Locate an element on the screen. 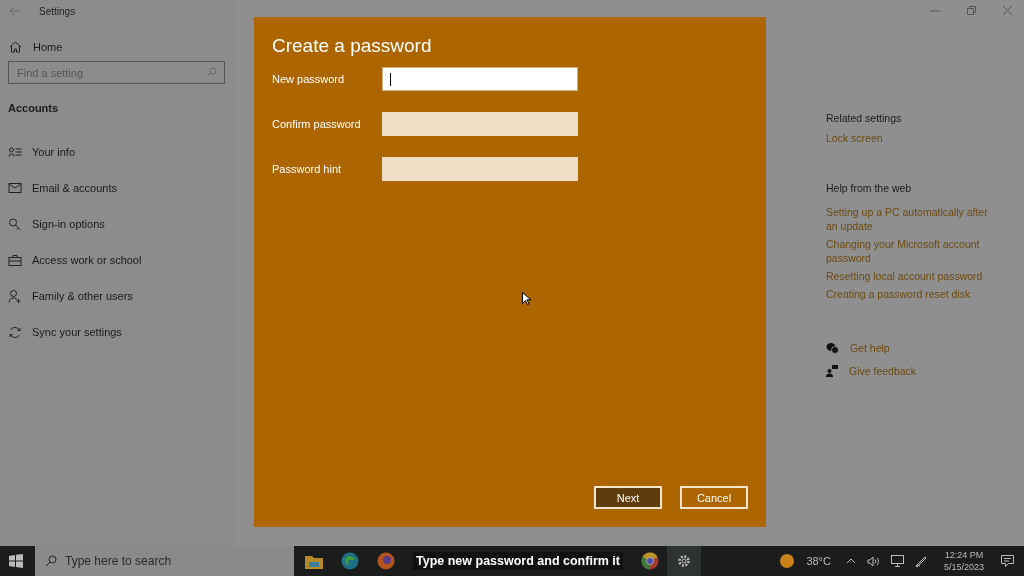 This screenshot has height=576, width=1024. sync-icon is located at coordinates (15, 332).